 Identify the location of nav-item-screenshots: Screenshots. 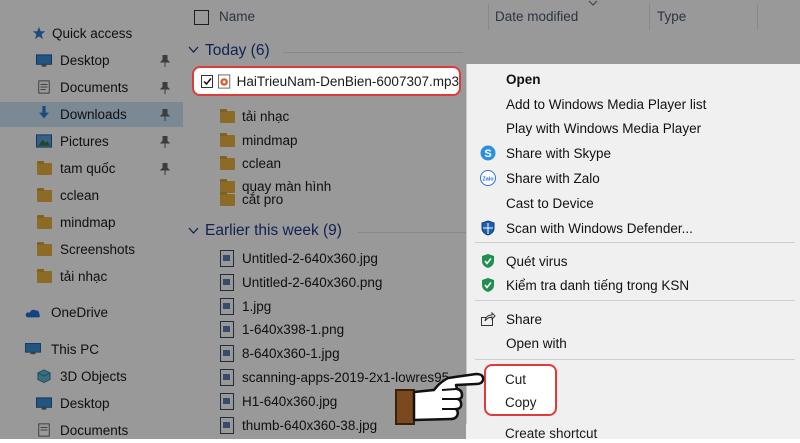
(91, 249).